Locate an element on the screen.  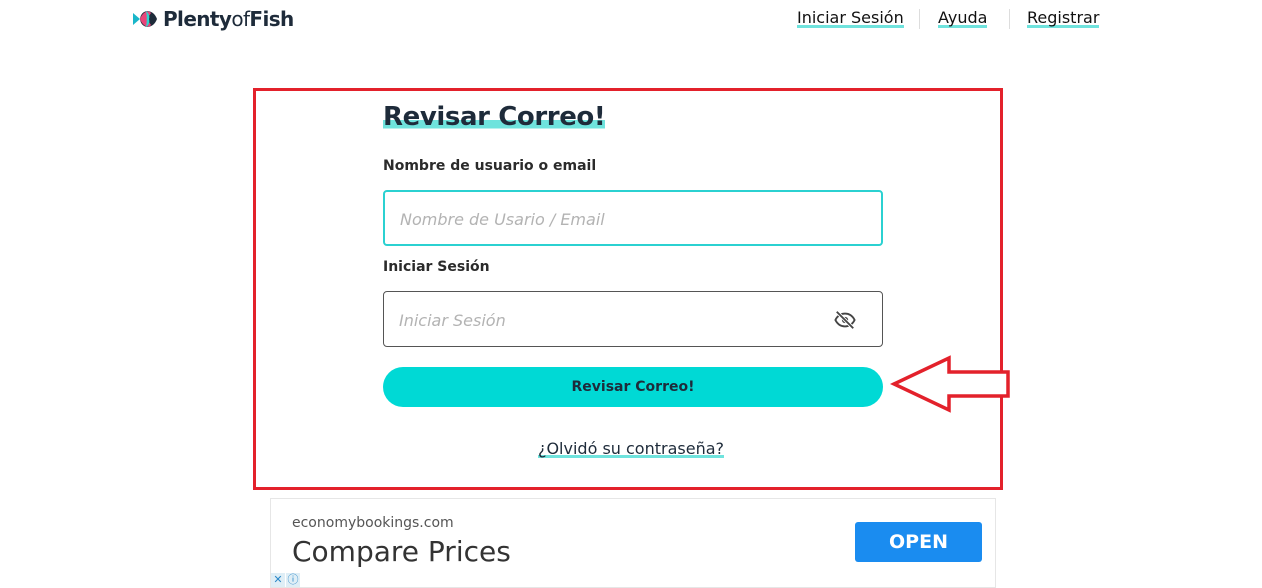
close-icon: ✕ is located at coordinates (278, 580).